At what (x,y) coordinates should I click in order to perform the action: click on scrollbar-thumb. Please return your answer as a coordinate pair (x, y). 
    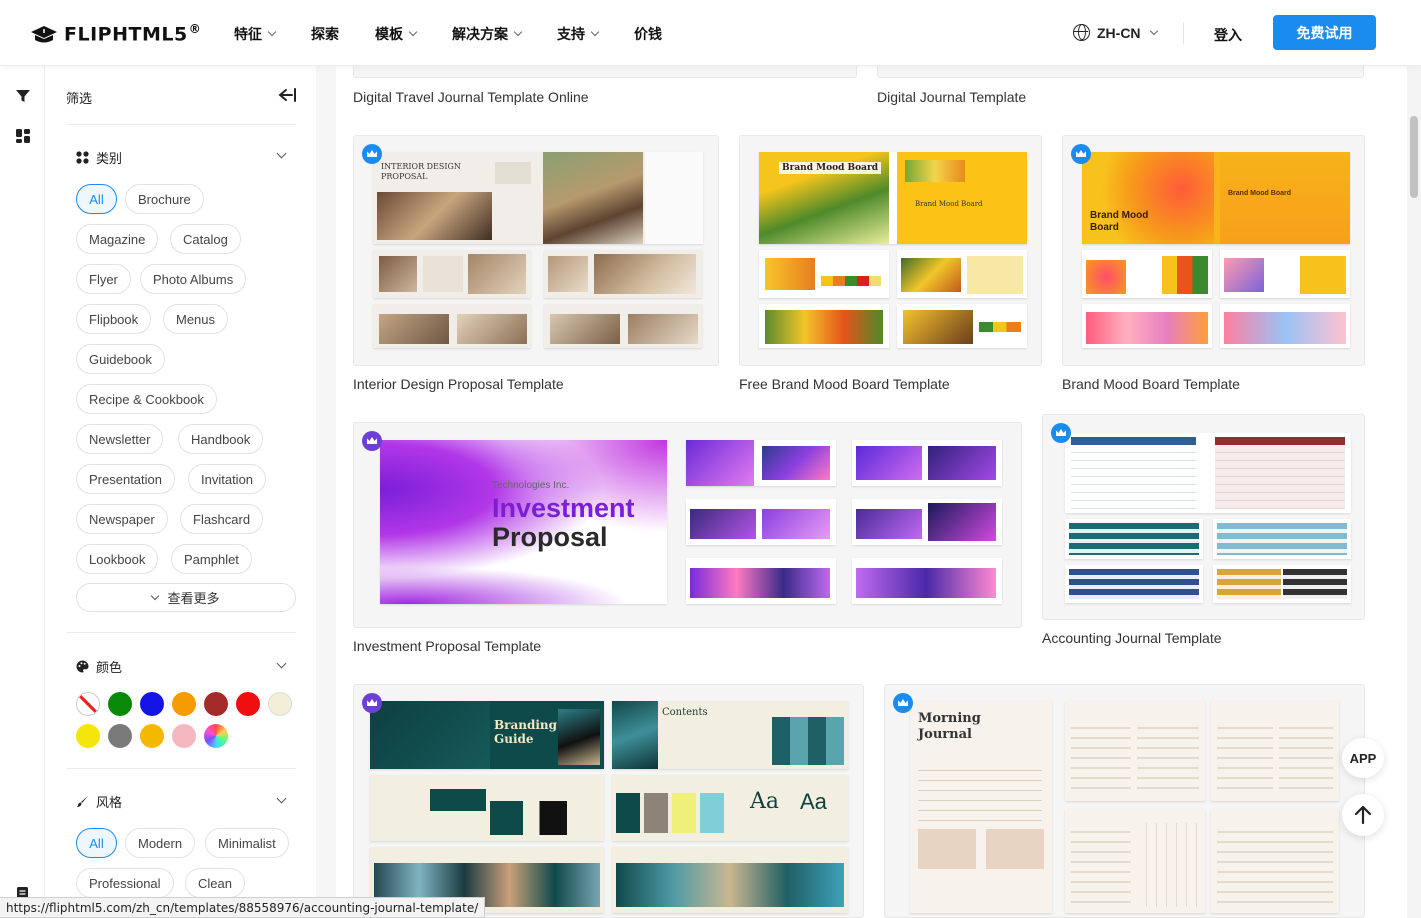
    Looking at the image, I should click on (1414, 157).